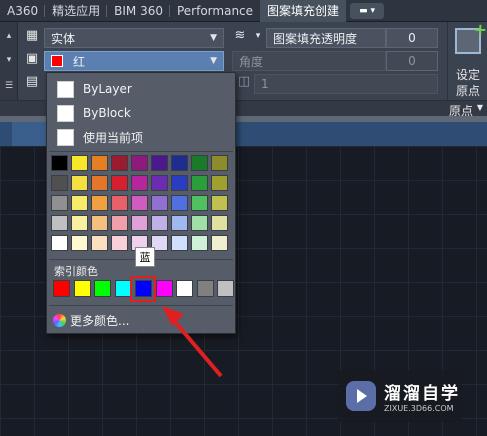  Describe the element at coordinates (134, 61) in the screenshot. I see `hatch-color-combo: 红 ▼` at that location.